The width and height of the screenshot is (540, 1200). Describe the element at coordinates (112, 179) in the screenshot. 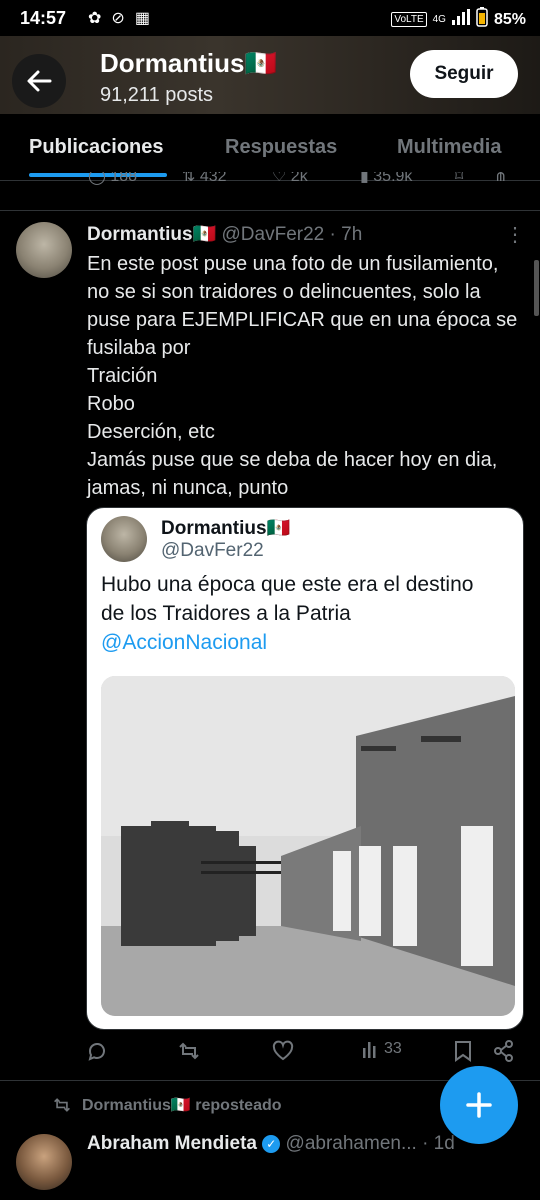

I see `prev-reply-button: ◯ 188` at that location.